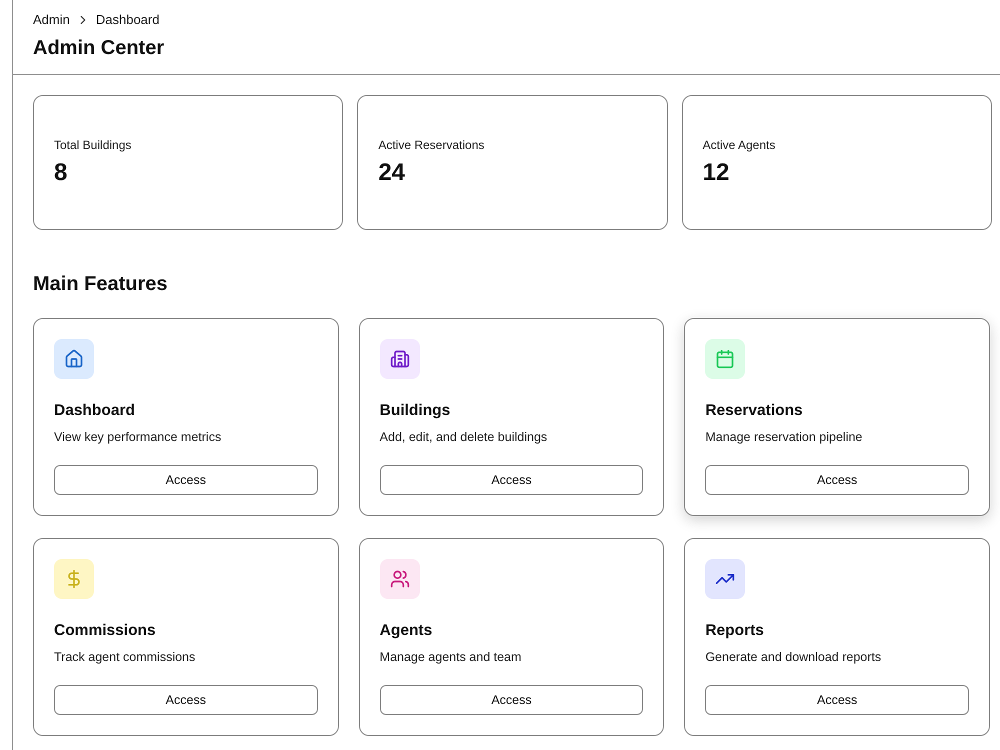 The height and width of the screenshot is (750, 1000). What do you see at coordinates (783, 437) in the screenshot?
I see `feature-description: Manage reservation pipeline` at bounding box center [783, 437].